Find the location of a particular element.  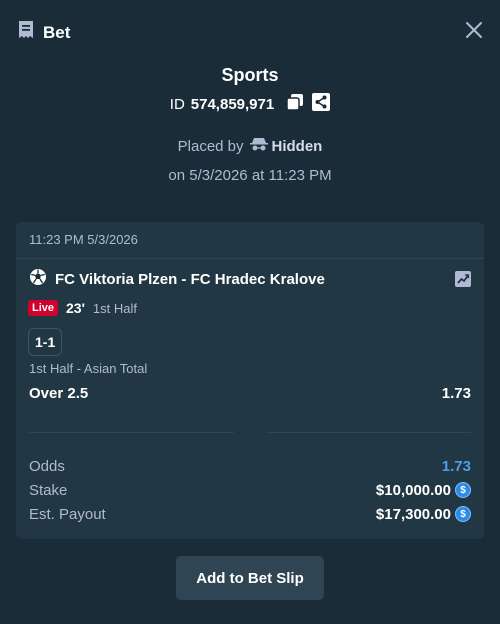

sport-title: Sports is located at coordinates (250, 75).